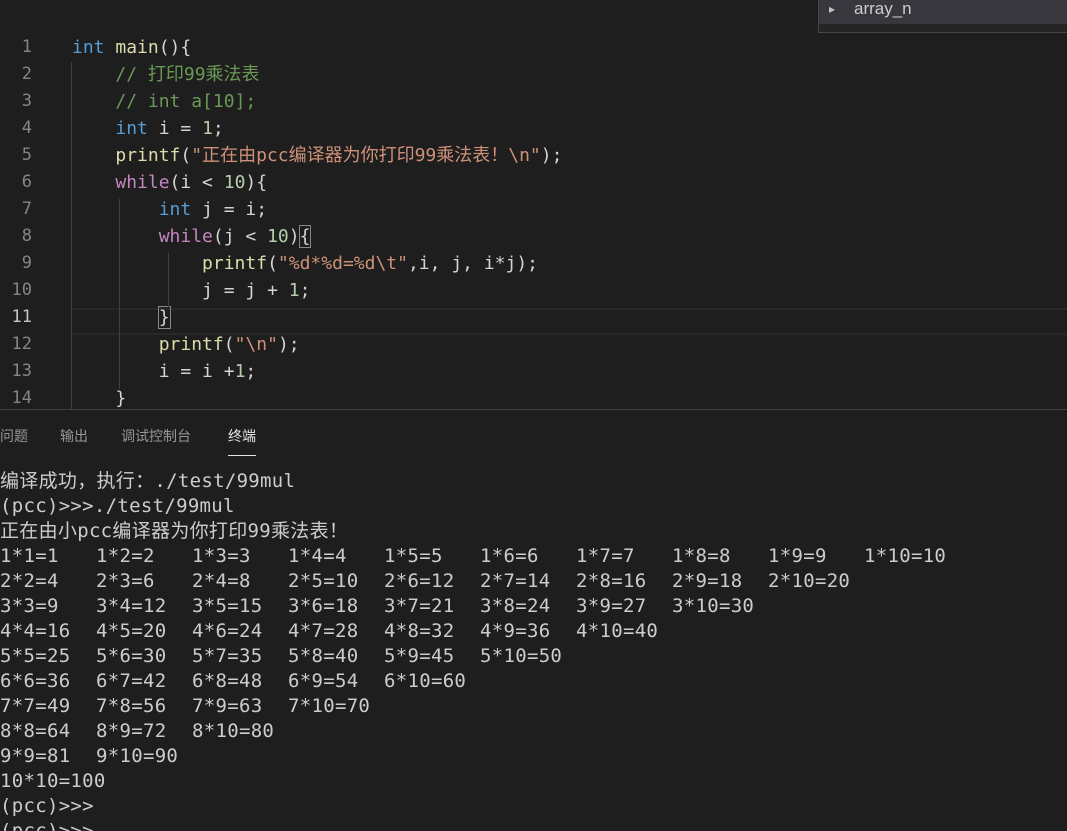 The width and height of the screenshot is (1067, 831). Describe the element at coordinates (14, 436) in the screenshot. I see `tab-problems: 问题` at that location.